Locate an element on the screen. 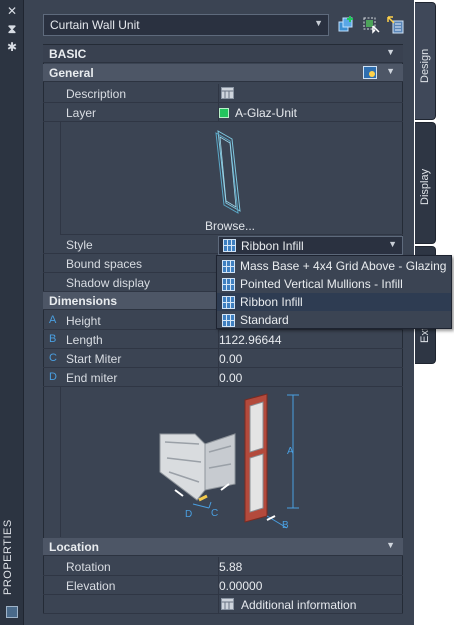 This screenshot has width=454, height=625. rotation-label: Rotation is located at coordinates (88, 567).